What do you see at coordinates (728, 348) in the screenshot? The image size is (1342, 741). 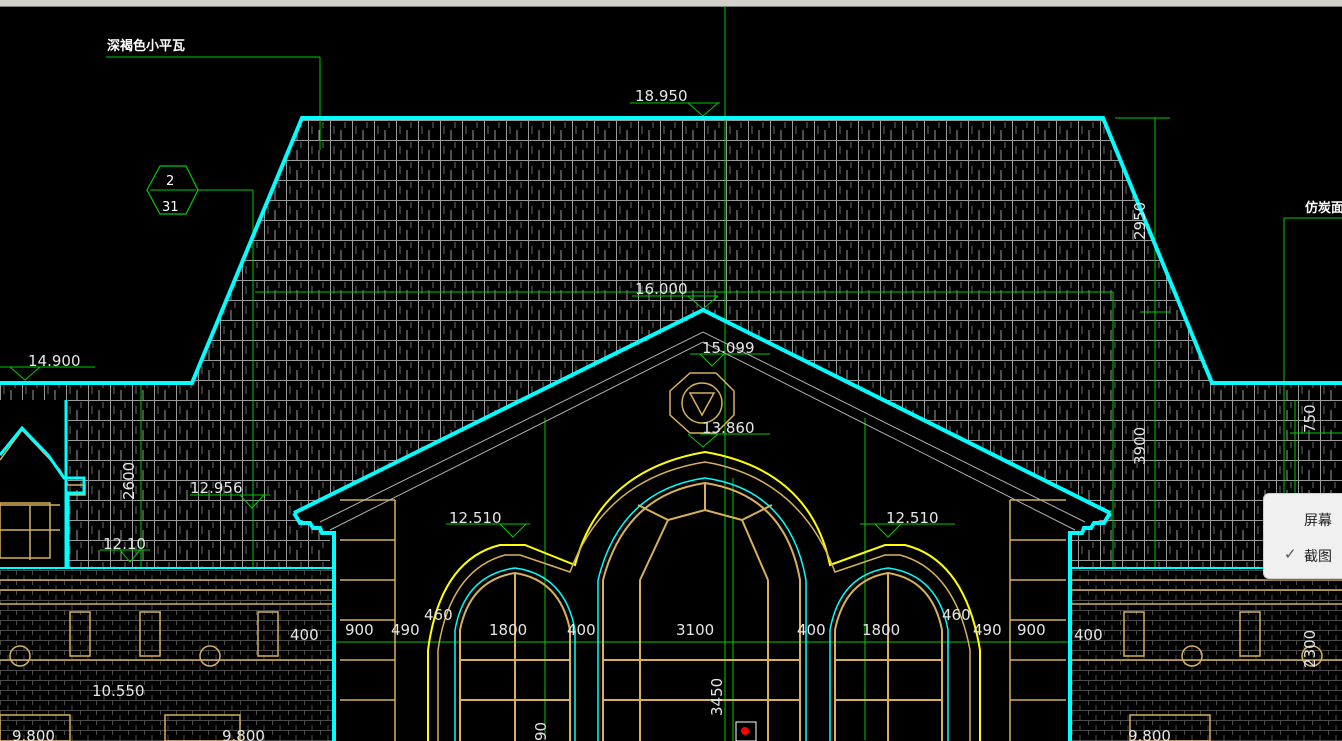 I see `elev-gable-inner: 15.099` at bounding box center [728, 348].